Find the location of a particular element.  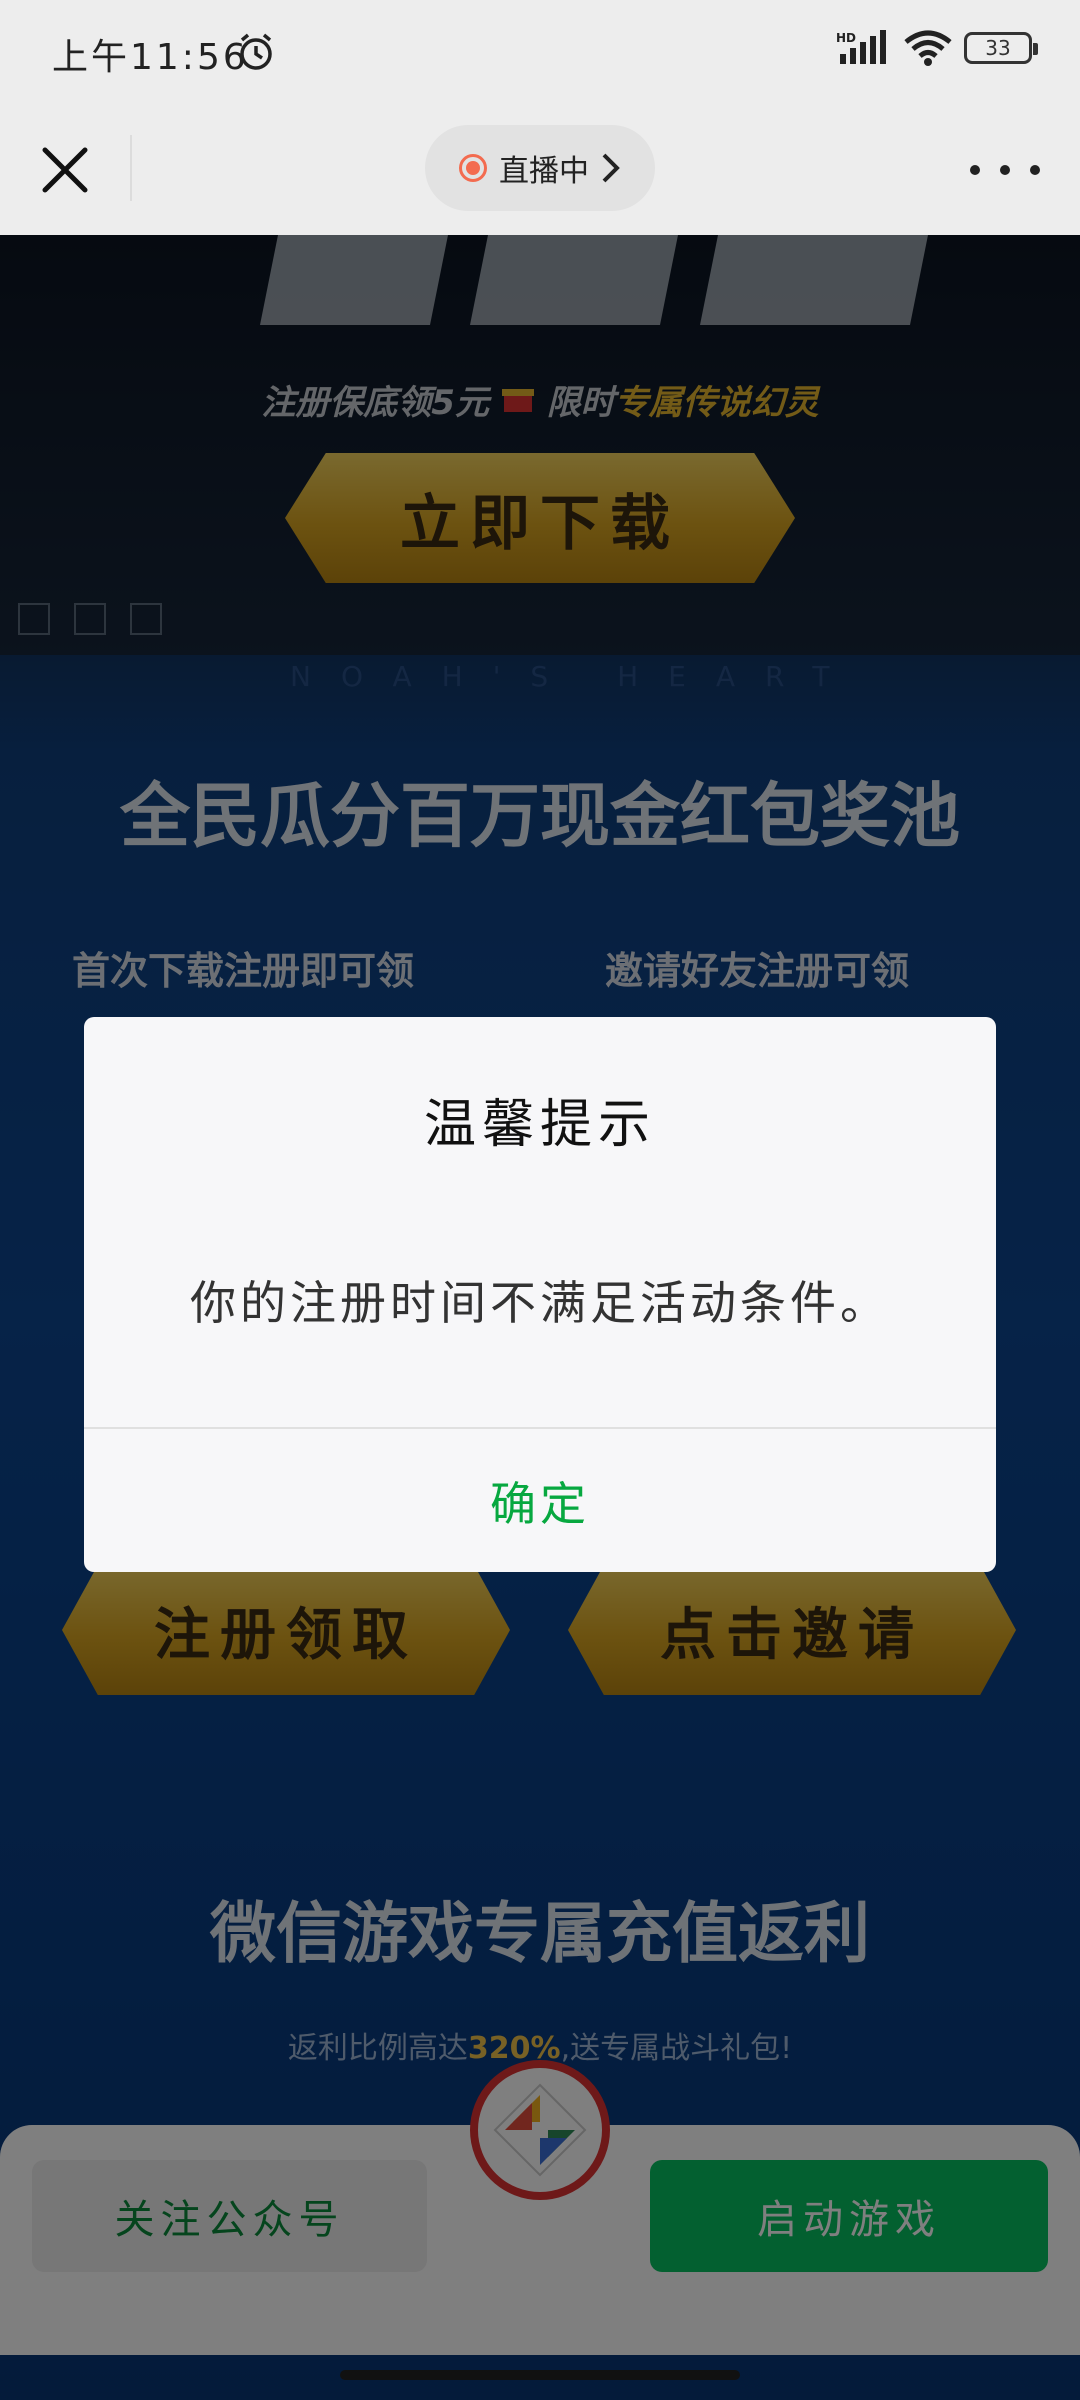

title-bar: 直播中 is located at coordinates (540, 170).